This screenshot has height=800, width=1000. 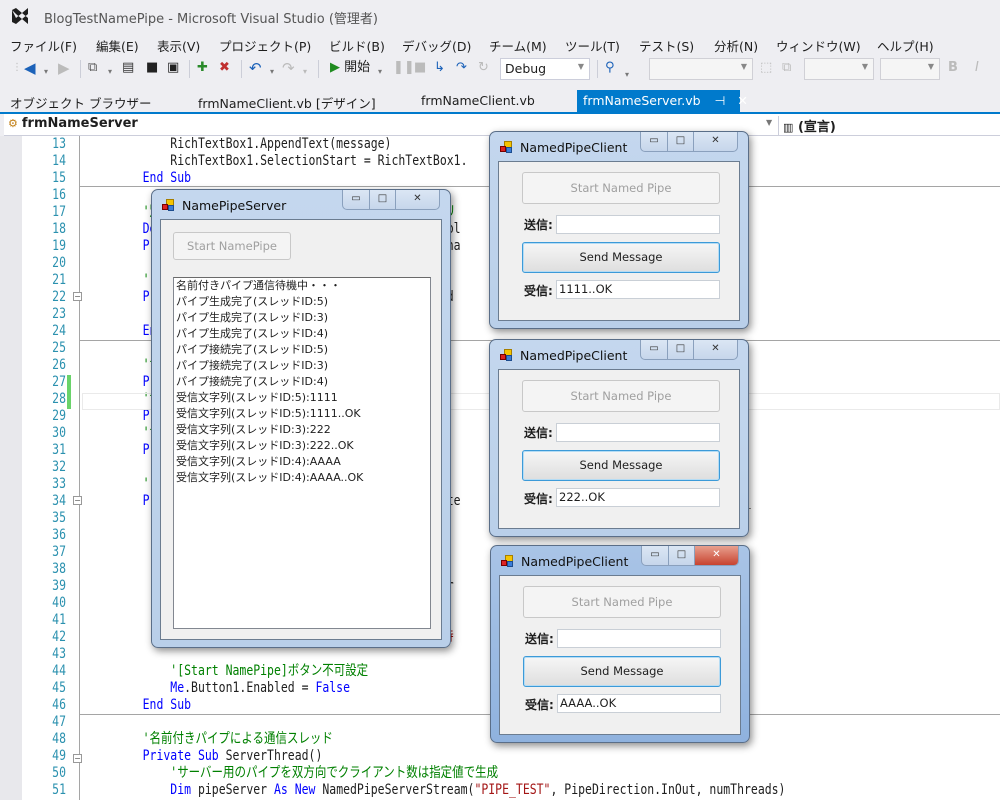 I want to click on menu-tools: ツール(T), so click(x=592, y=45).